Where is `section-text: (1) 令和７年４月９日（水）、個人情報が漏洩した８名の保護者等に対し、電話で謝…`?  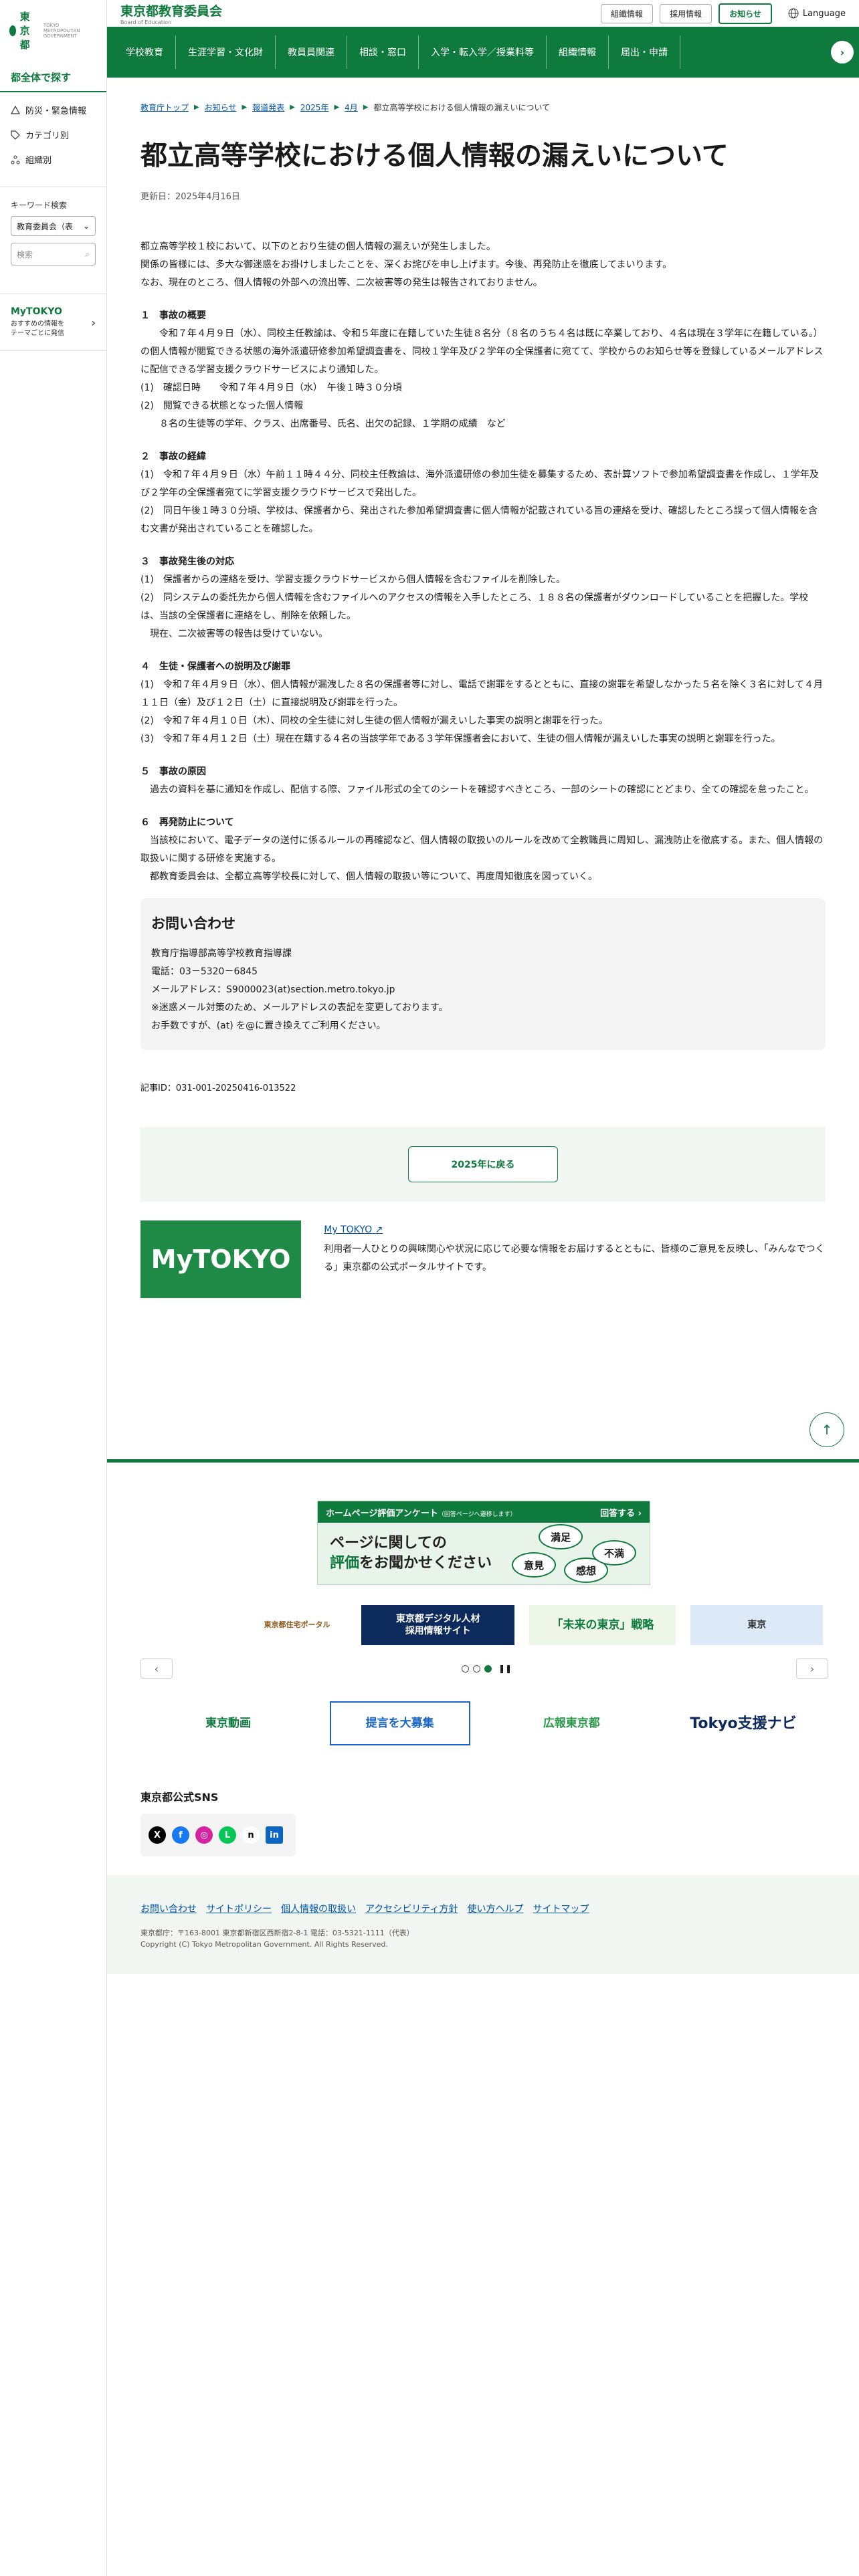 section-text: (1) 令和７年４月９日（水）、個人情報が漏洩した８名の保護者等に対し、電話で謝… is located at coordinates (482, 693).